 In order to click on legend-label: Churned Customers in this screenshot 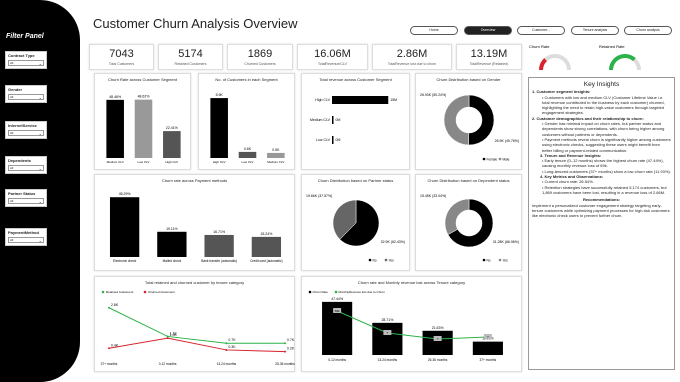, I will do `click(161, 292)`.